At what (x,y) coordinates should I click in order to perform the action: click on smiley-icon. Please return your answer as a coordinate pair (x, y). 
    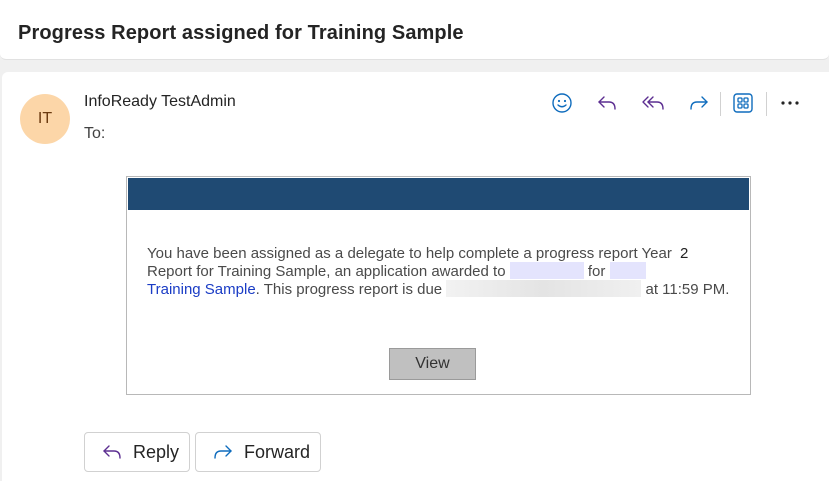
    Looking at the image, I should click on (562, 103).